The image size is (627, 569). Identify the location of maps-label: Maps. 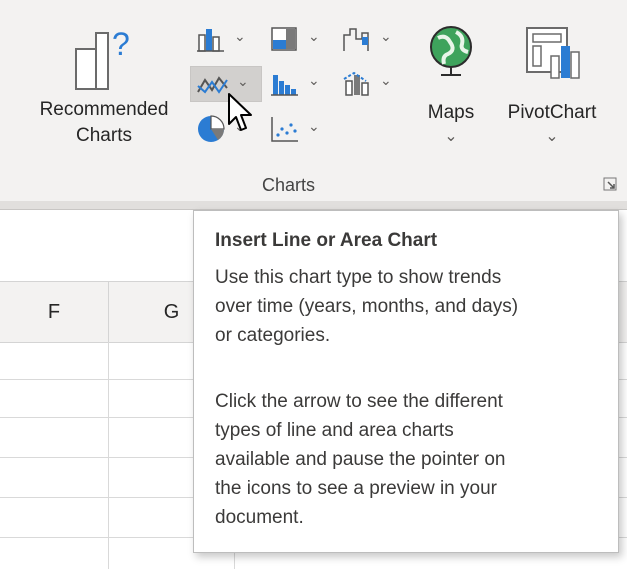
(451, 112).